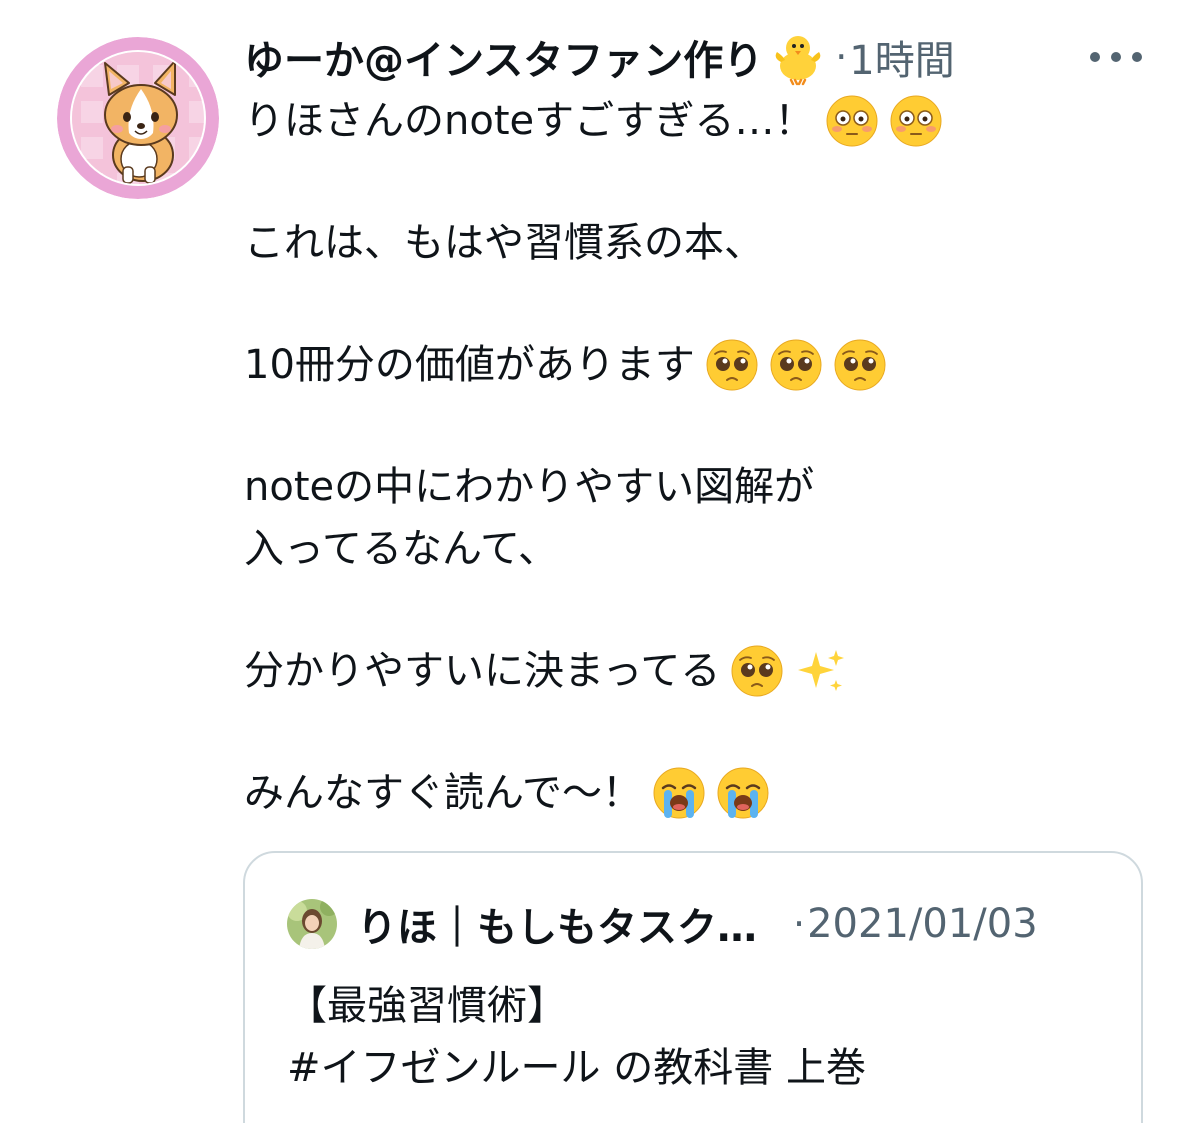 This screenshot has width=1200, height=1123. I want to click on tweet-line: みんなすぐ読んで〜！, so click(694, 793).